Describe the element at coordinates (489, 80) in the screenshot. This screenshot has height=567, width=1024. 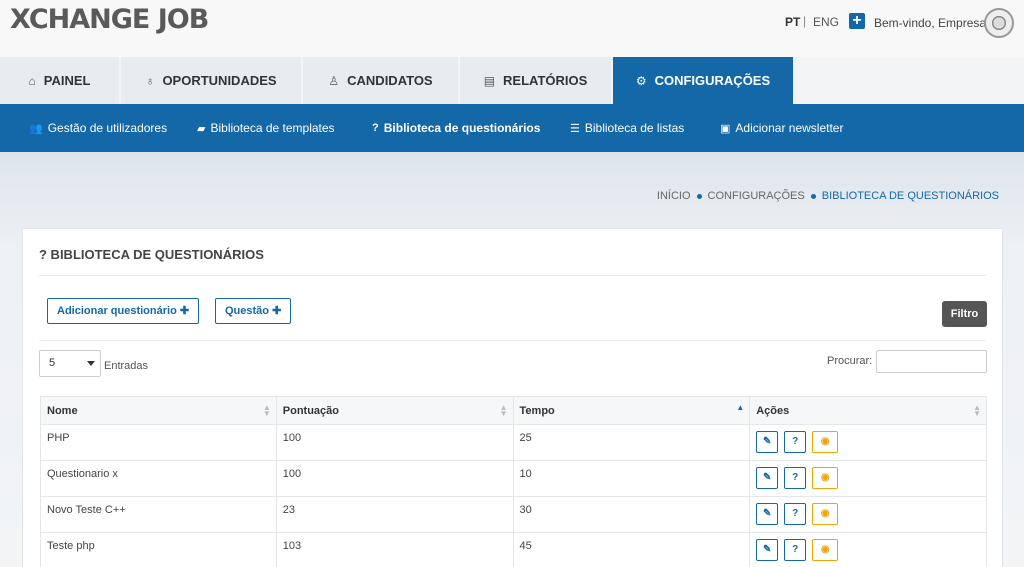
I see `document-icon: ▤` at that location.